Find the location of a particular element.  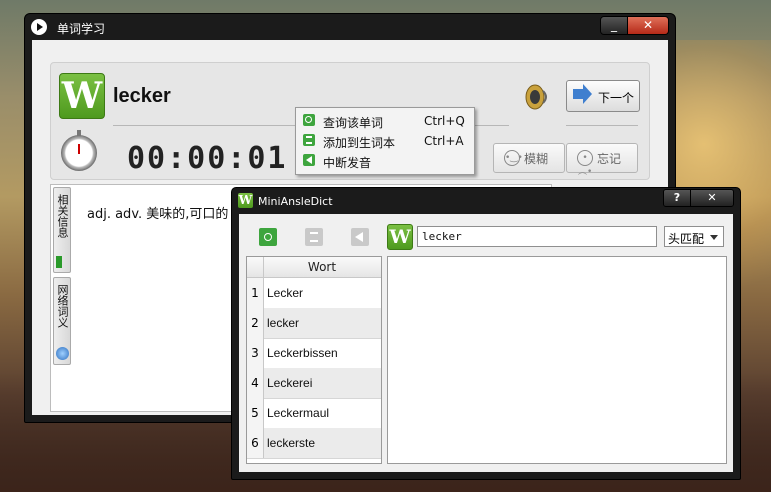

row-number: 3 is located at coordinates (255, 353).